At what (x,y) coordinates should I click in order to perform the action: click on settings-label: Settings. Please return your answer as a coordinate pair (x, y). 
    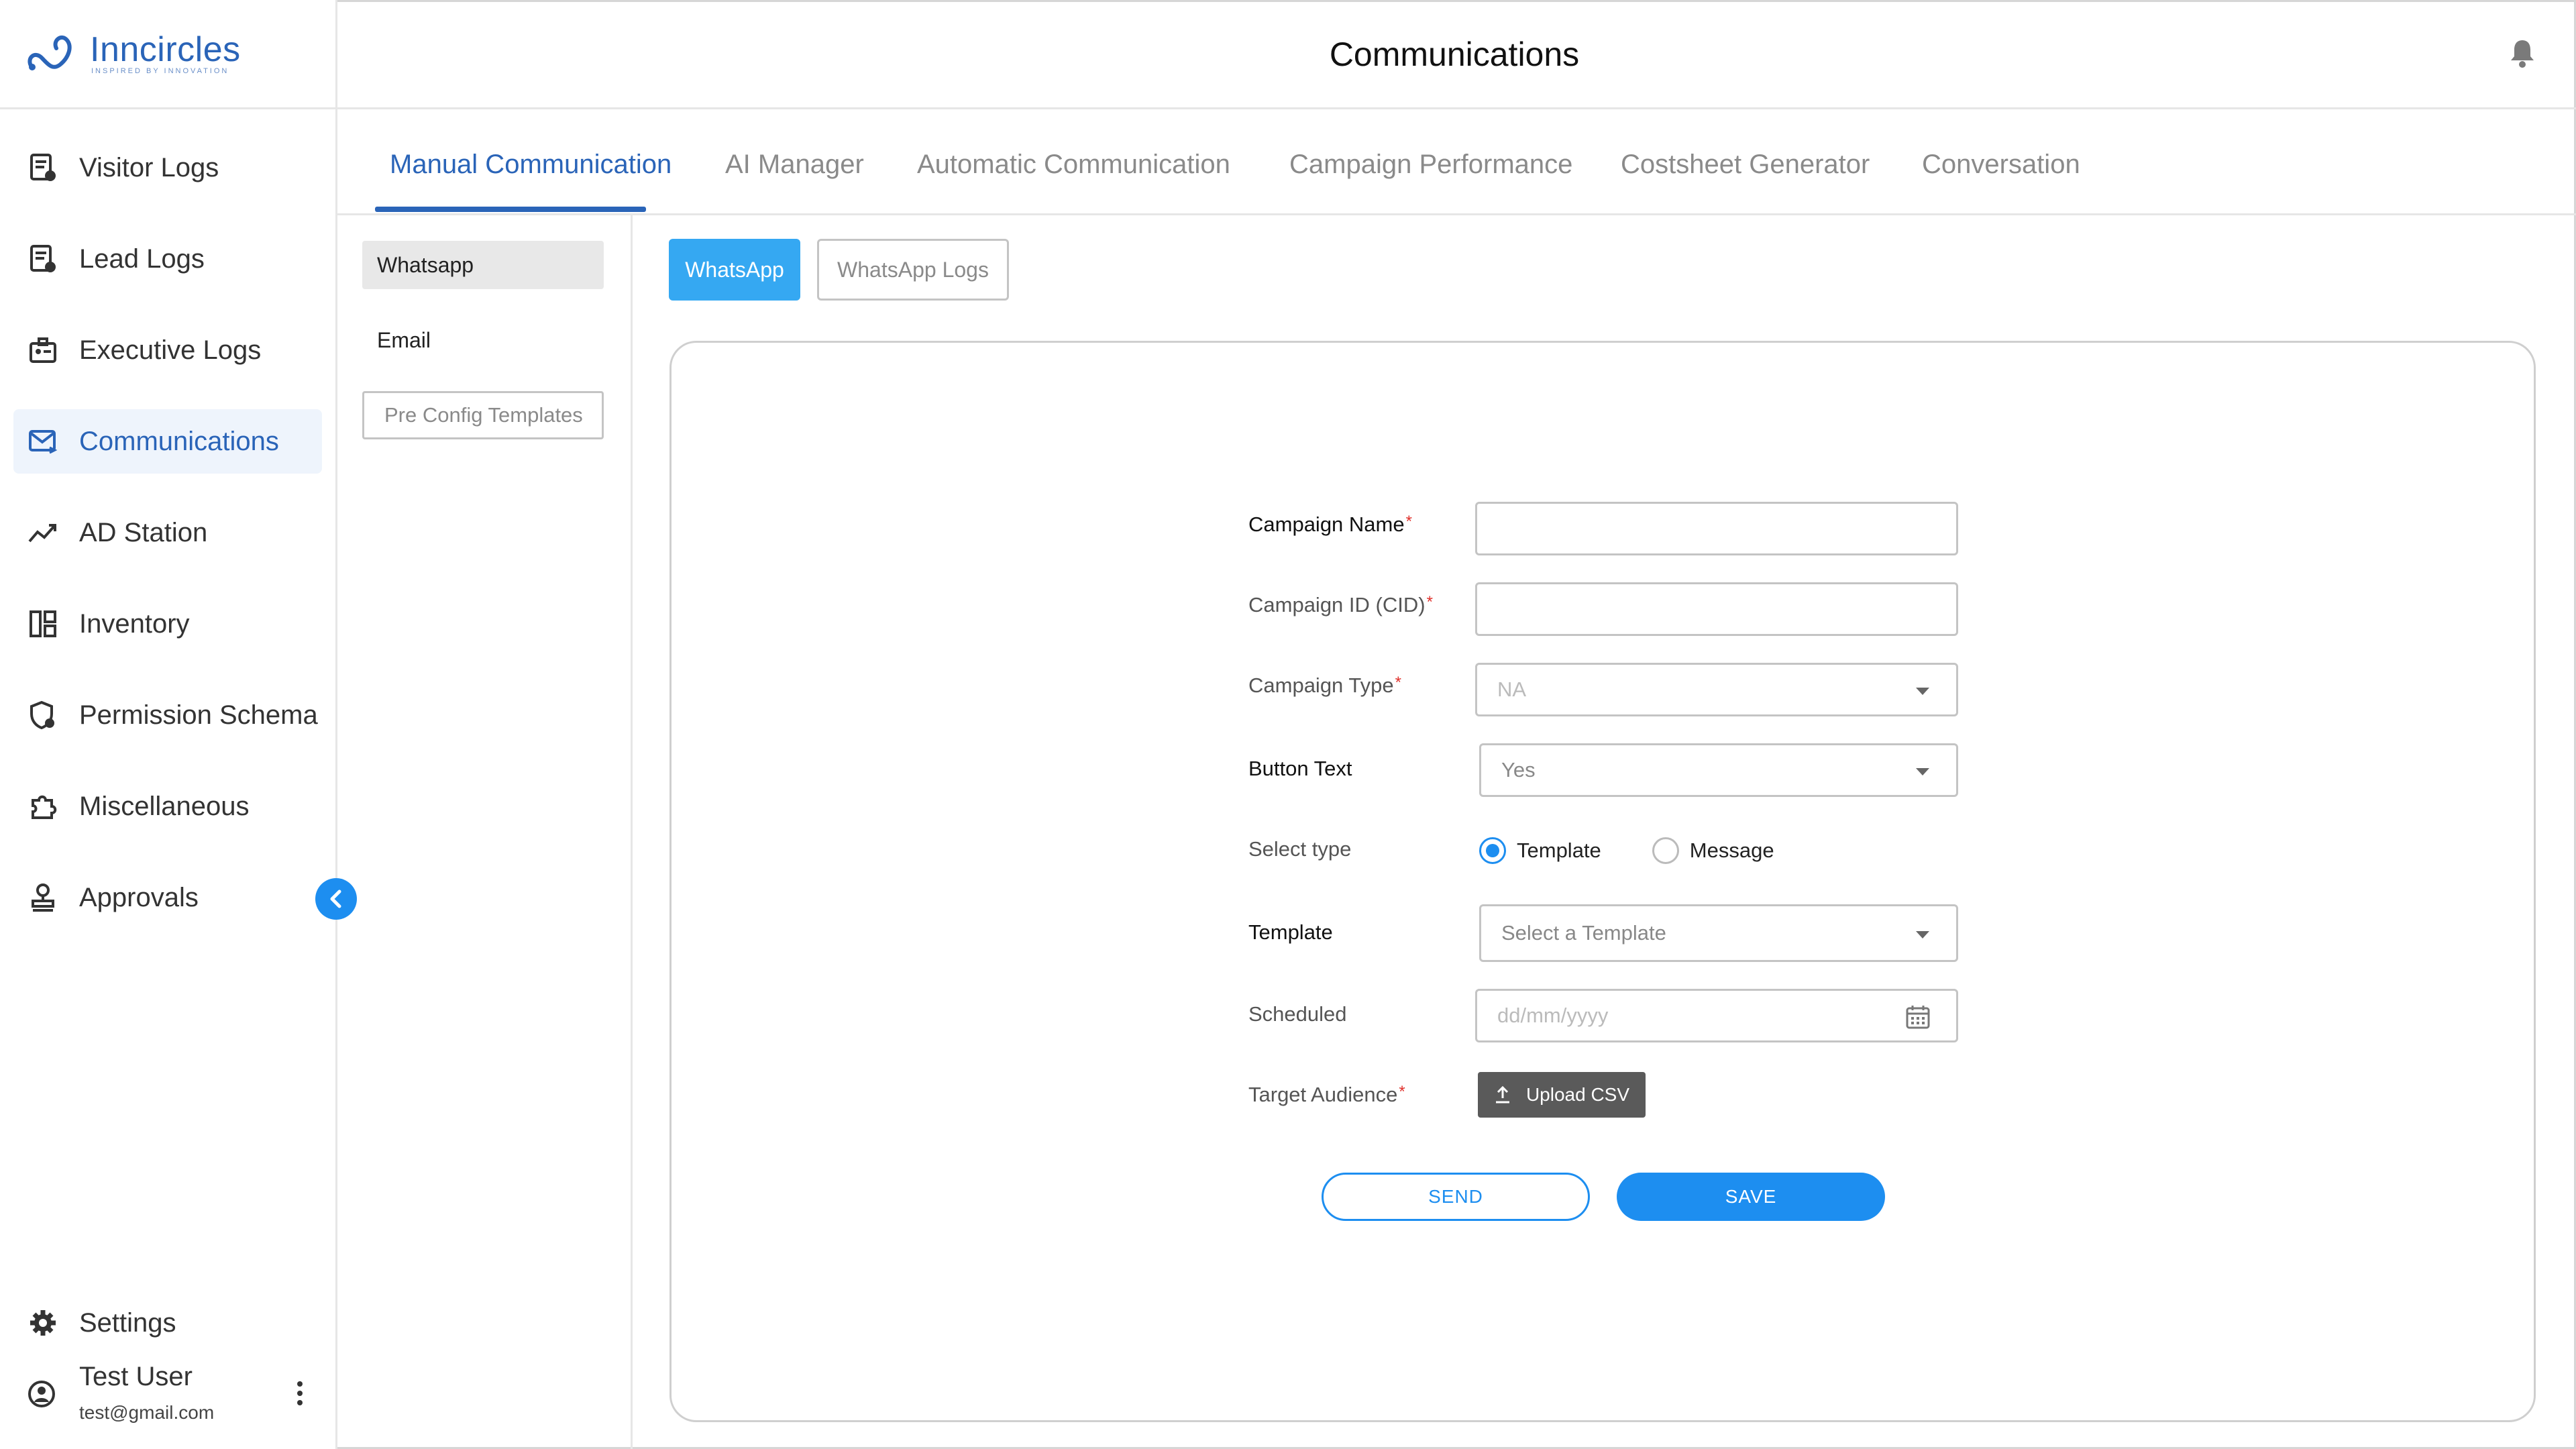
    Looking at the image, I should click on (127, 1322).